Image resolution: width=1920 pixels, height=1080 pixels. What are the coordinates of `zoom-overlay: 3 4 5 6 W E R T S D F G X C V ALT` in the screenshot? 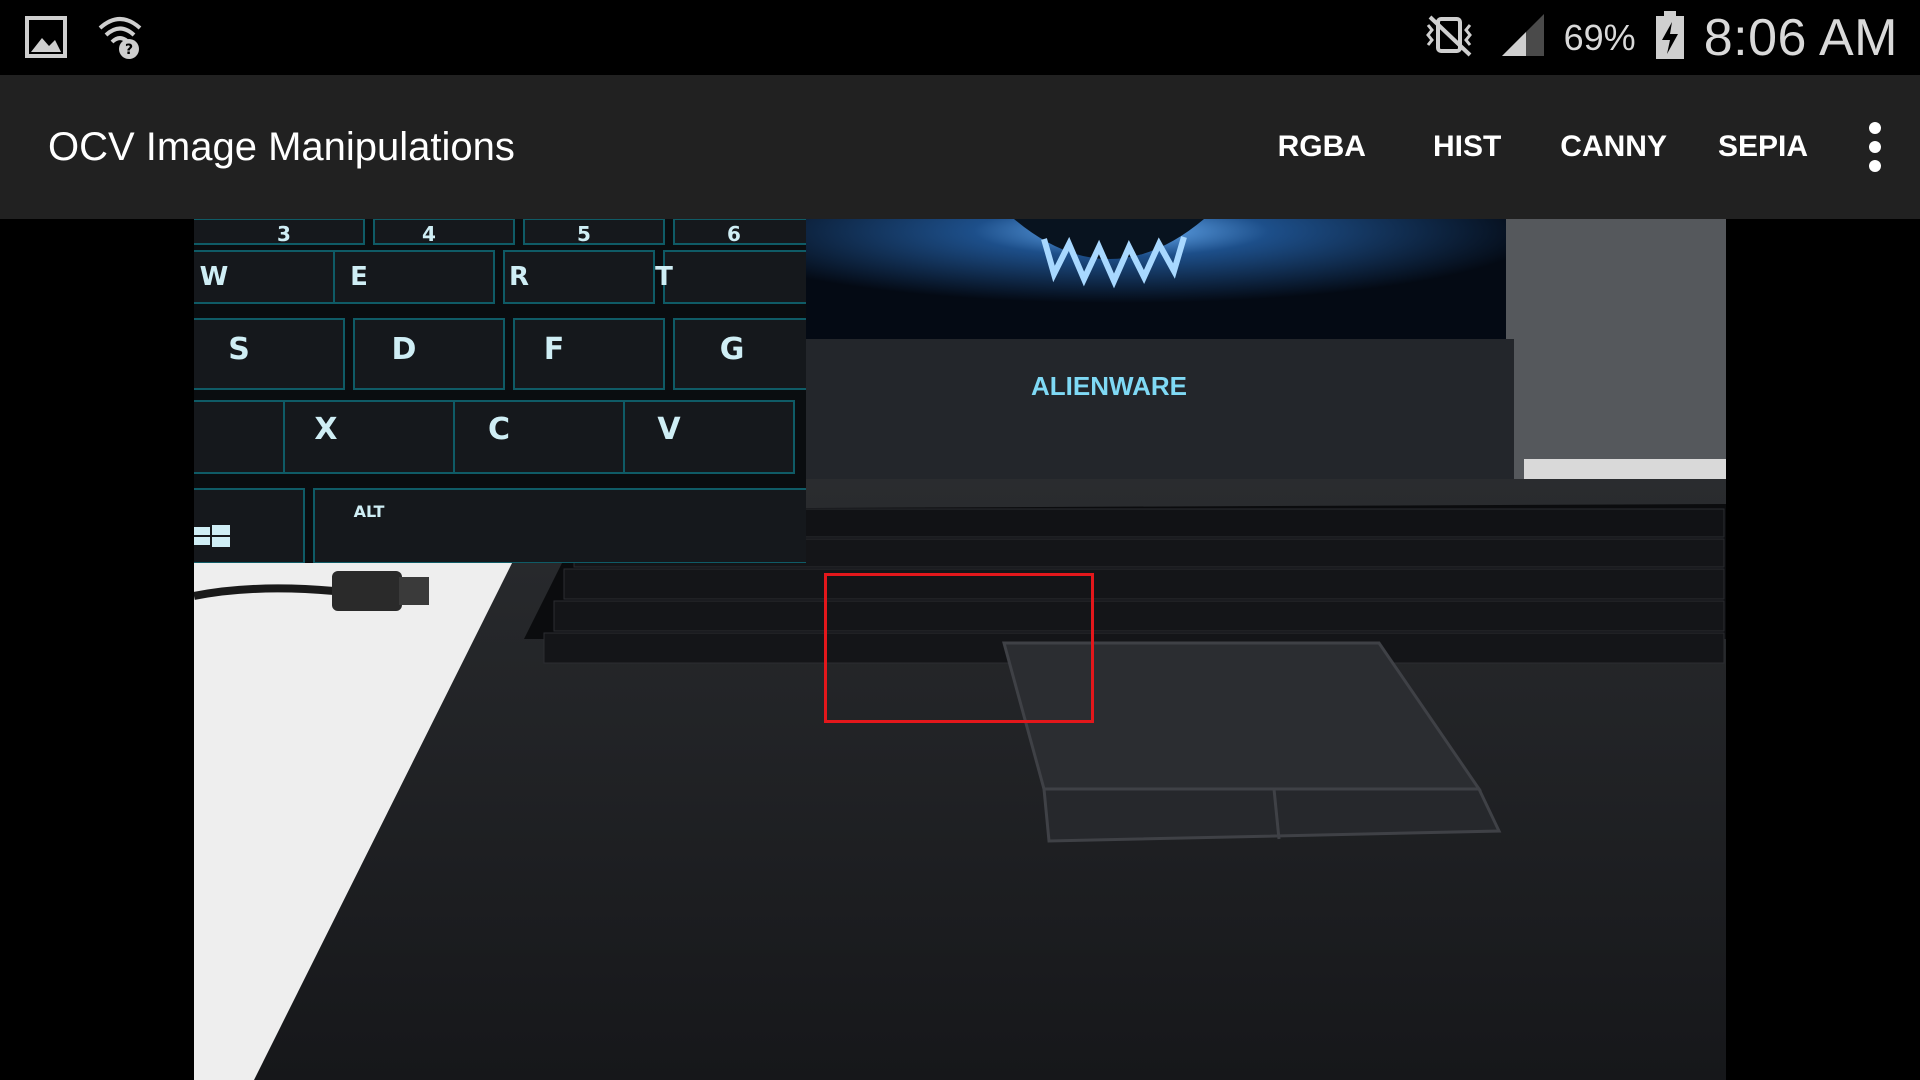 It's located at (500, 391).